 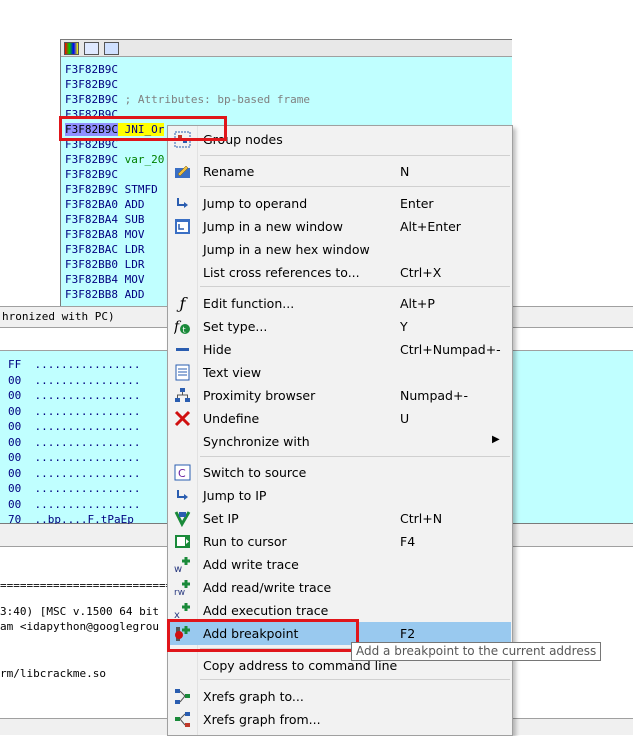 I want to click on menu-item-add-rw-trace: rw Add read/write trace, so click(x=340, y=587).